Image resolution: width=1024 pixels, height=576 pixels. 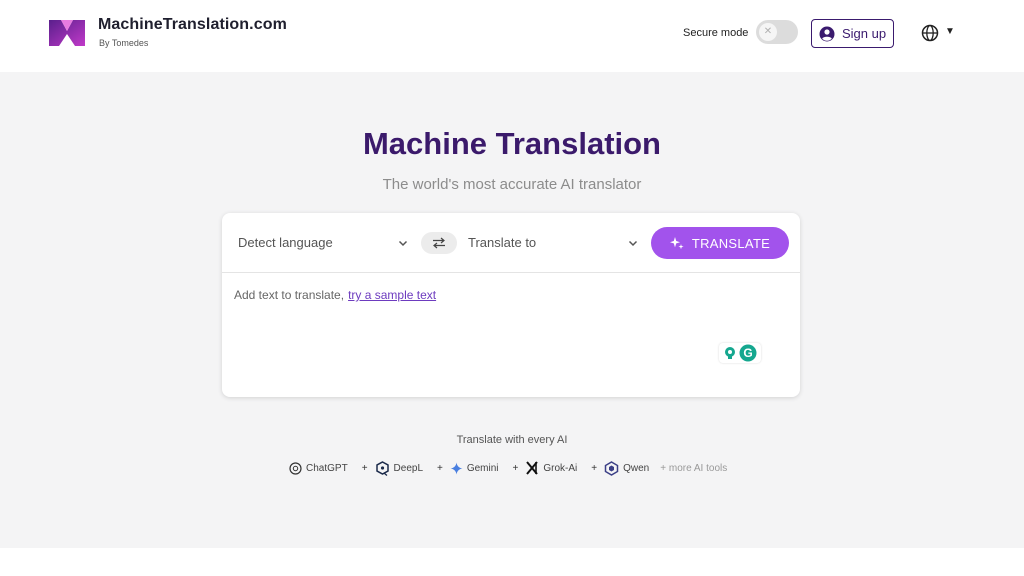 What do you see at coordinates (382, 468) in the screenshot?
I see `deepl-icon` at bounding box center [382, 468].